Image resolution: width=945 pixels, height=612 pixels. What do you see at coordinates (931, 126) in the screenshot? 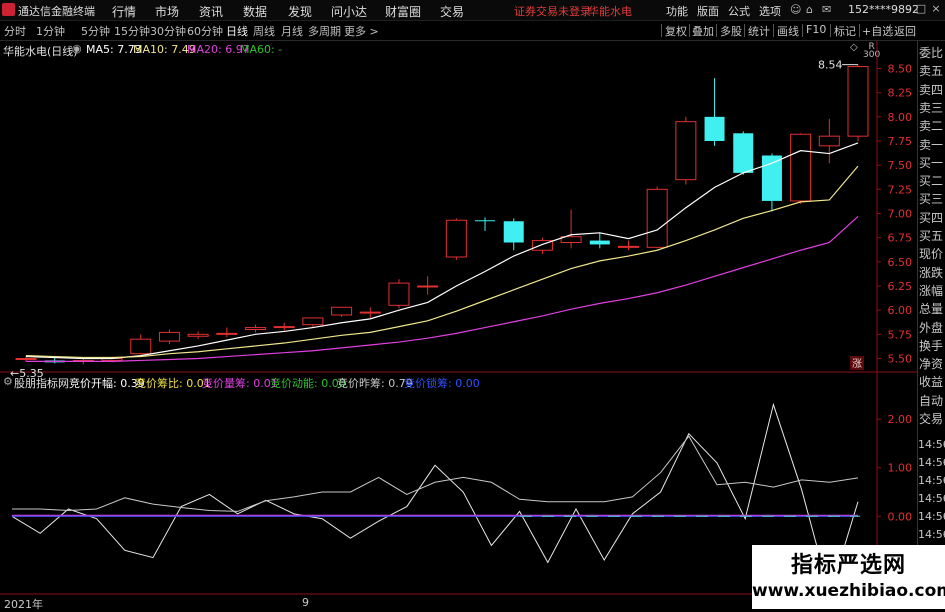
I see `quote-label: 卖二` at bounding box center [931, 126].